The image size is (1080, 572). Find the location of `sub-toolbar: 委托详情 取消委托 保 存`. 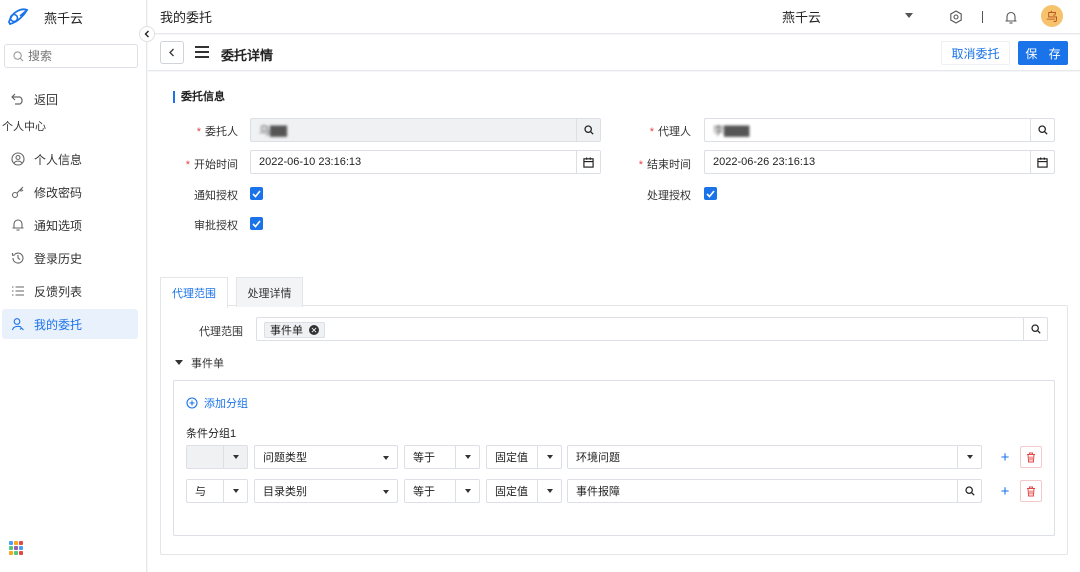

sub-toolbar: 委托详情 取消委托 保 存 is located at coordinates (614, 53).